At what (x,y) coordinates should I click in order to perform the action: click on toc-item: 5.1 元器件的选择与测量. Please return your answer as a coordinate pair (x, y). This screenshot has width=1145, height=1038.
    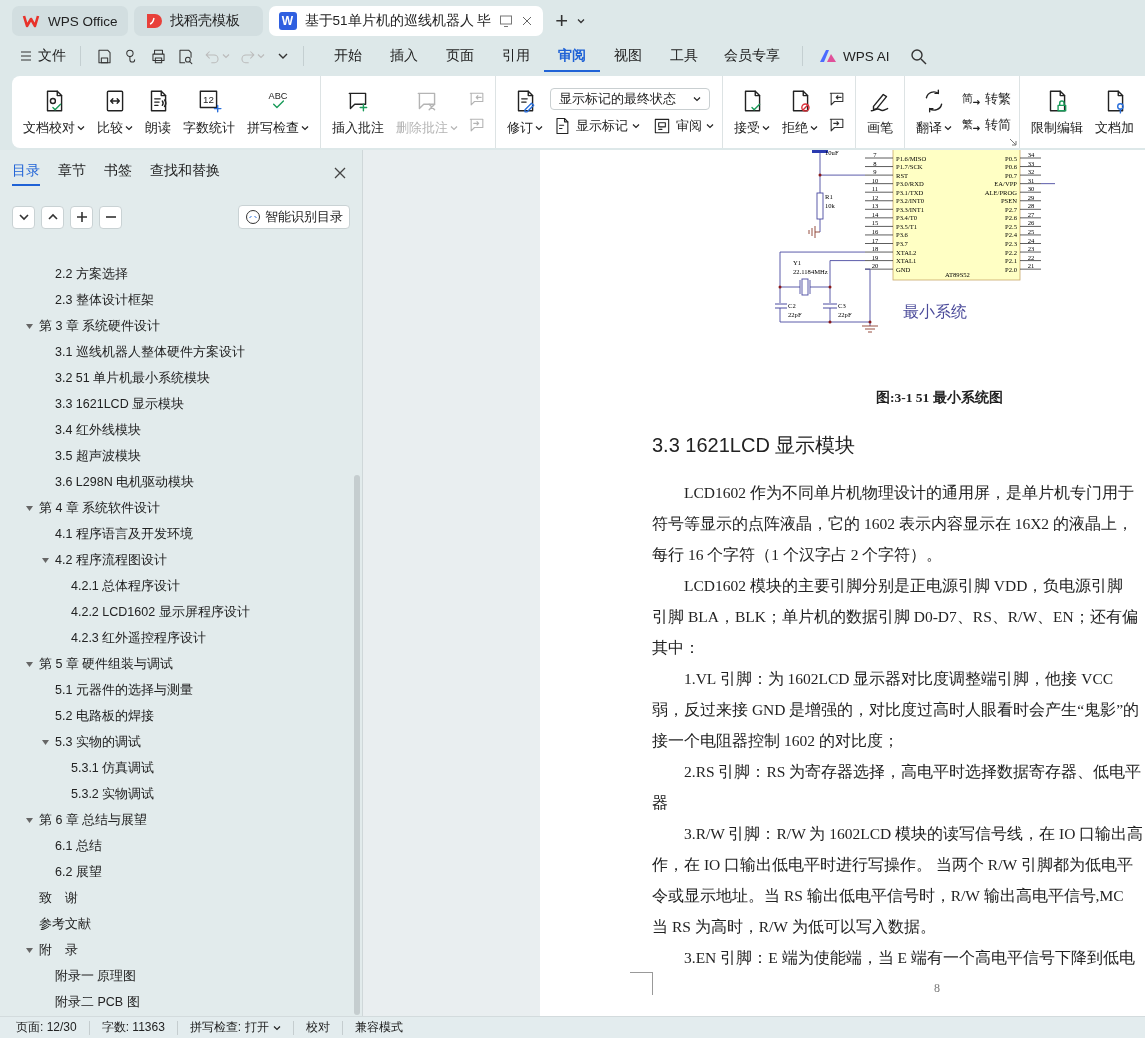
    Looking at the image, I should click on (124, 690).